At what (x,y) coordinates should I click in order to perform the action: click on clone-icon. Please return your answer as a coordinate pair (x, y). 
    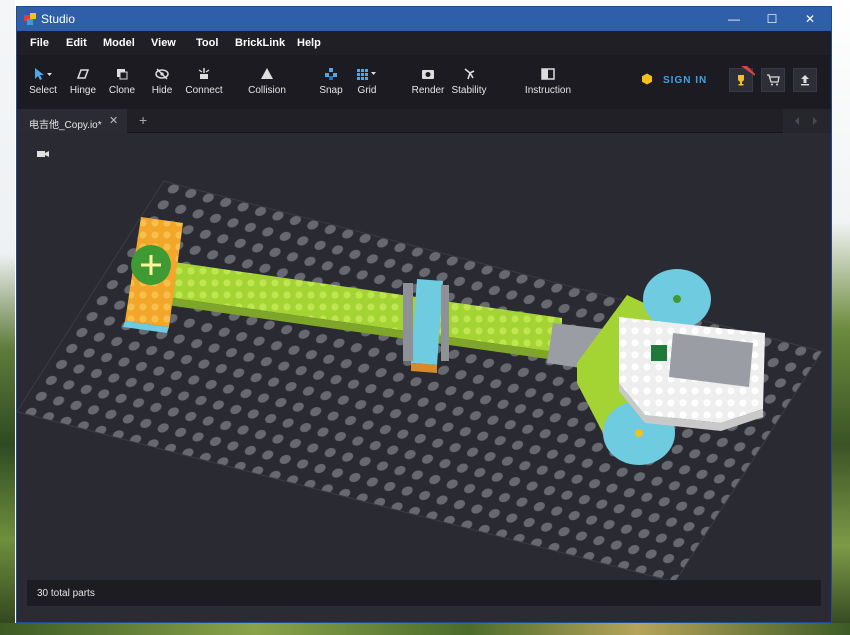
    Looking at the image, I should click on (122, 74).